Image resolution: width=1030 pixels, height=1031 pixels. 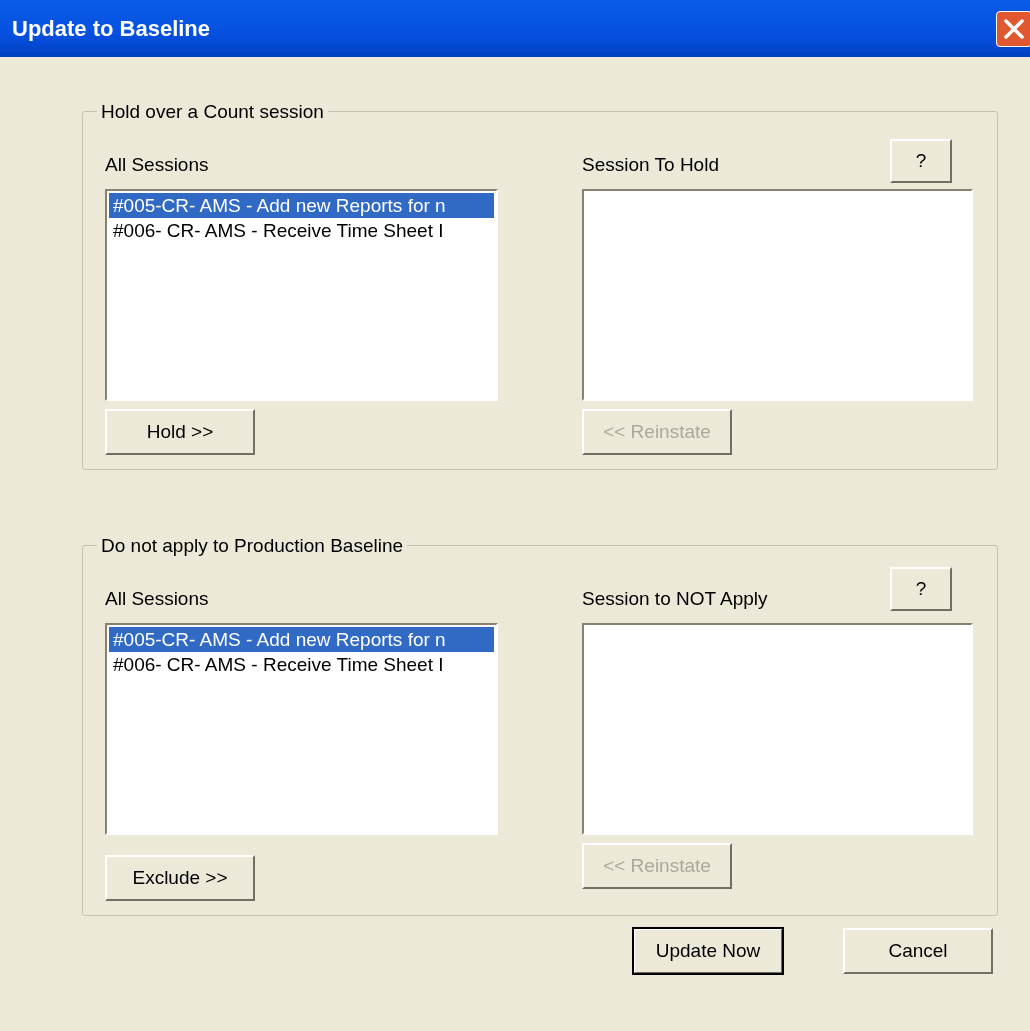 I want to click on close-icon, so click(x=1014, y=28).